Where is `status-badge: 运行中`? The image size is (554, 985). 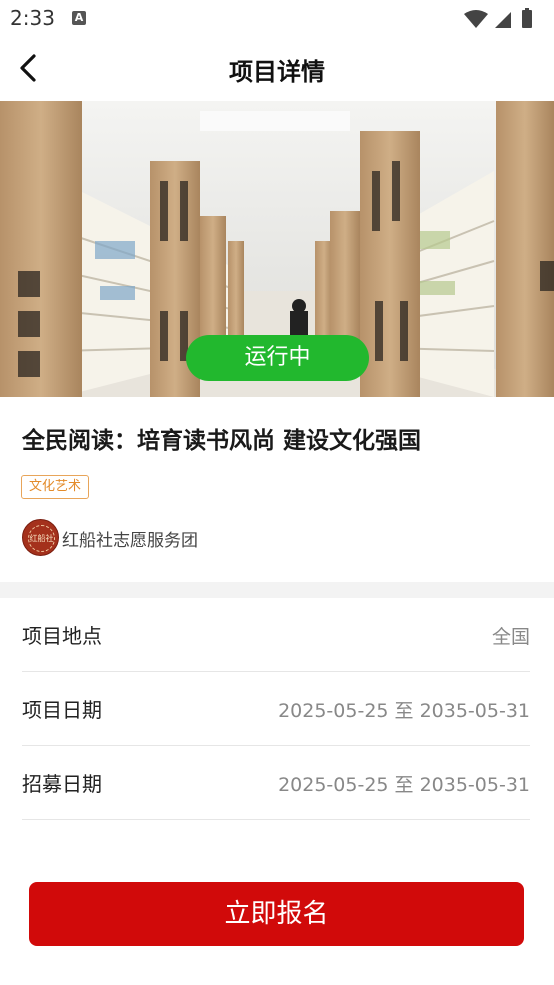
status-badge: 运行中 is located at coordinates (277, 358).